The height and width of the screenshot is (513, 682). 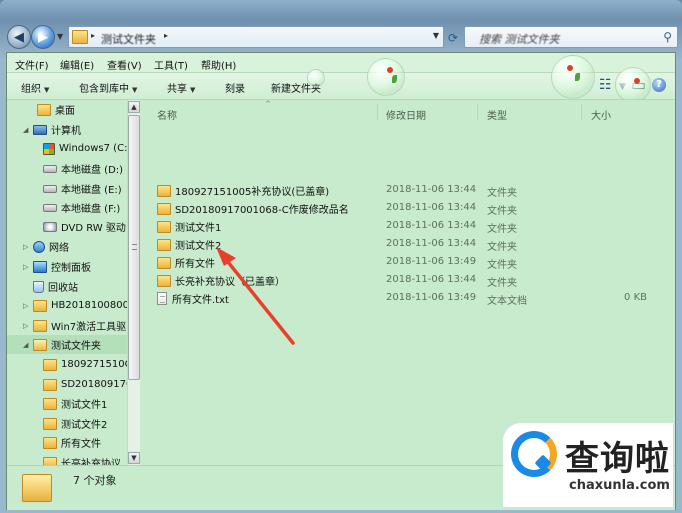 I want to click on network-icon, so click(x=39, y=246).